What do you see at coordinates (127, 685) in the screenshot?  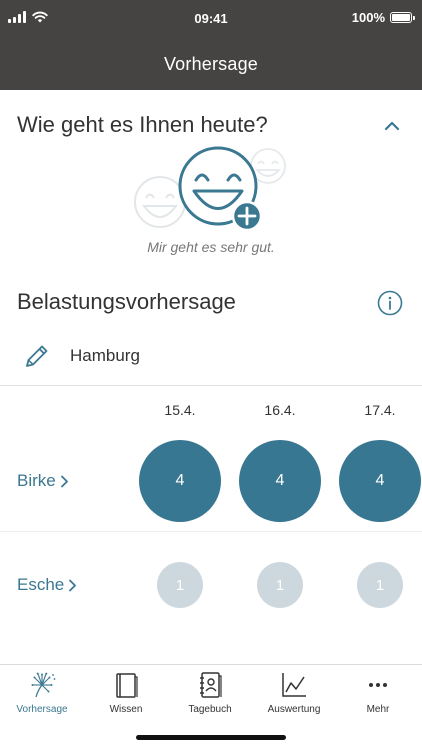 I see `book-icon` at bounding box center [127, 685].